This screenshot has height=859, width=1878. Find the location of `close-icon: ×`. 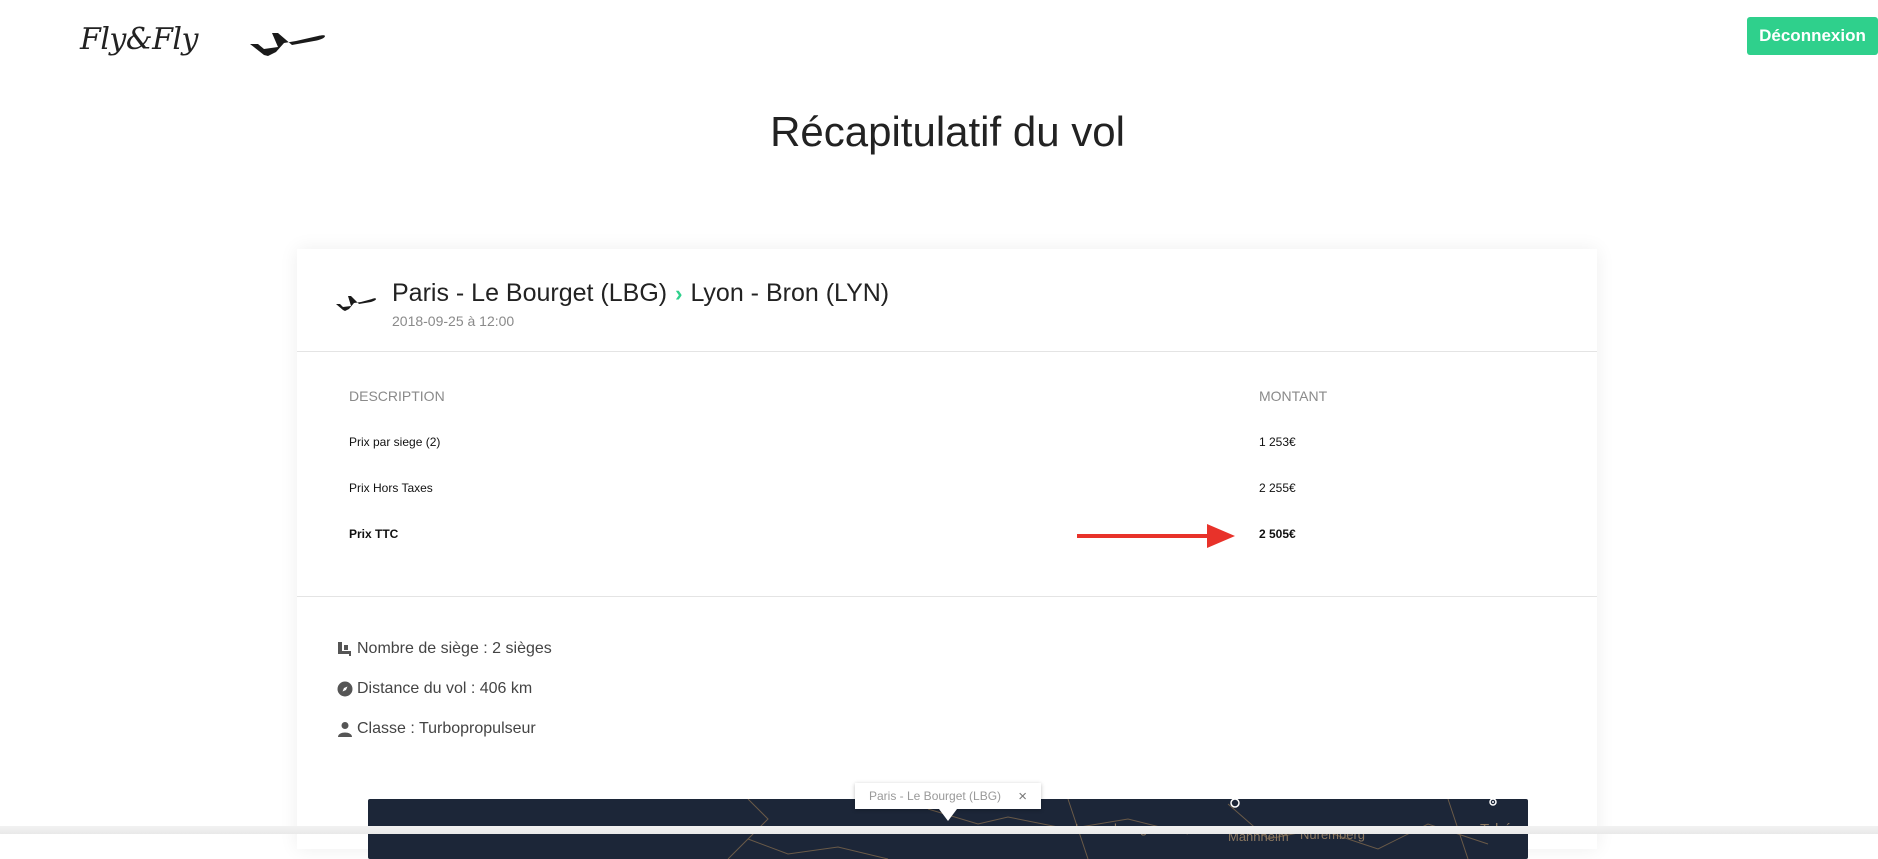

close-icon: × is located at coordinates (1022, 796).